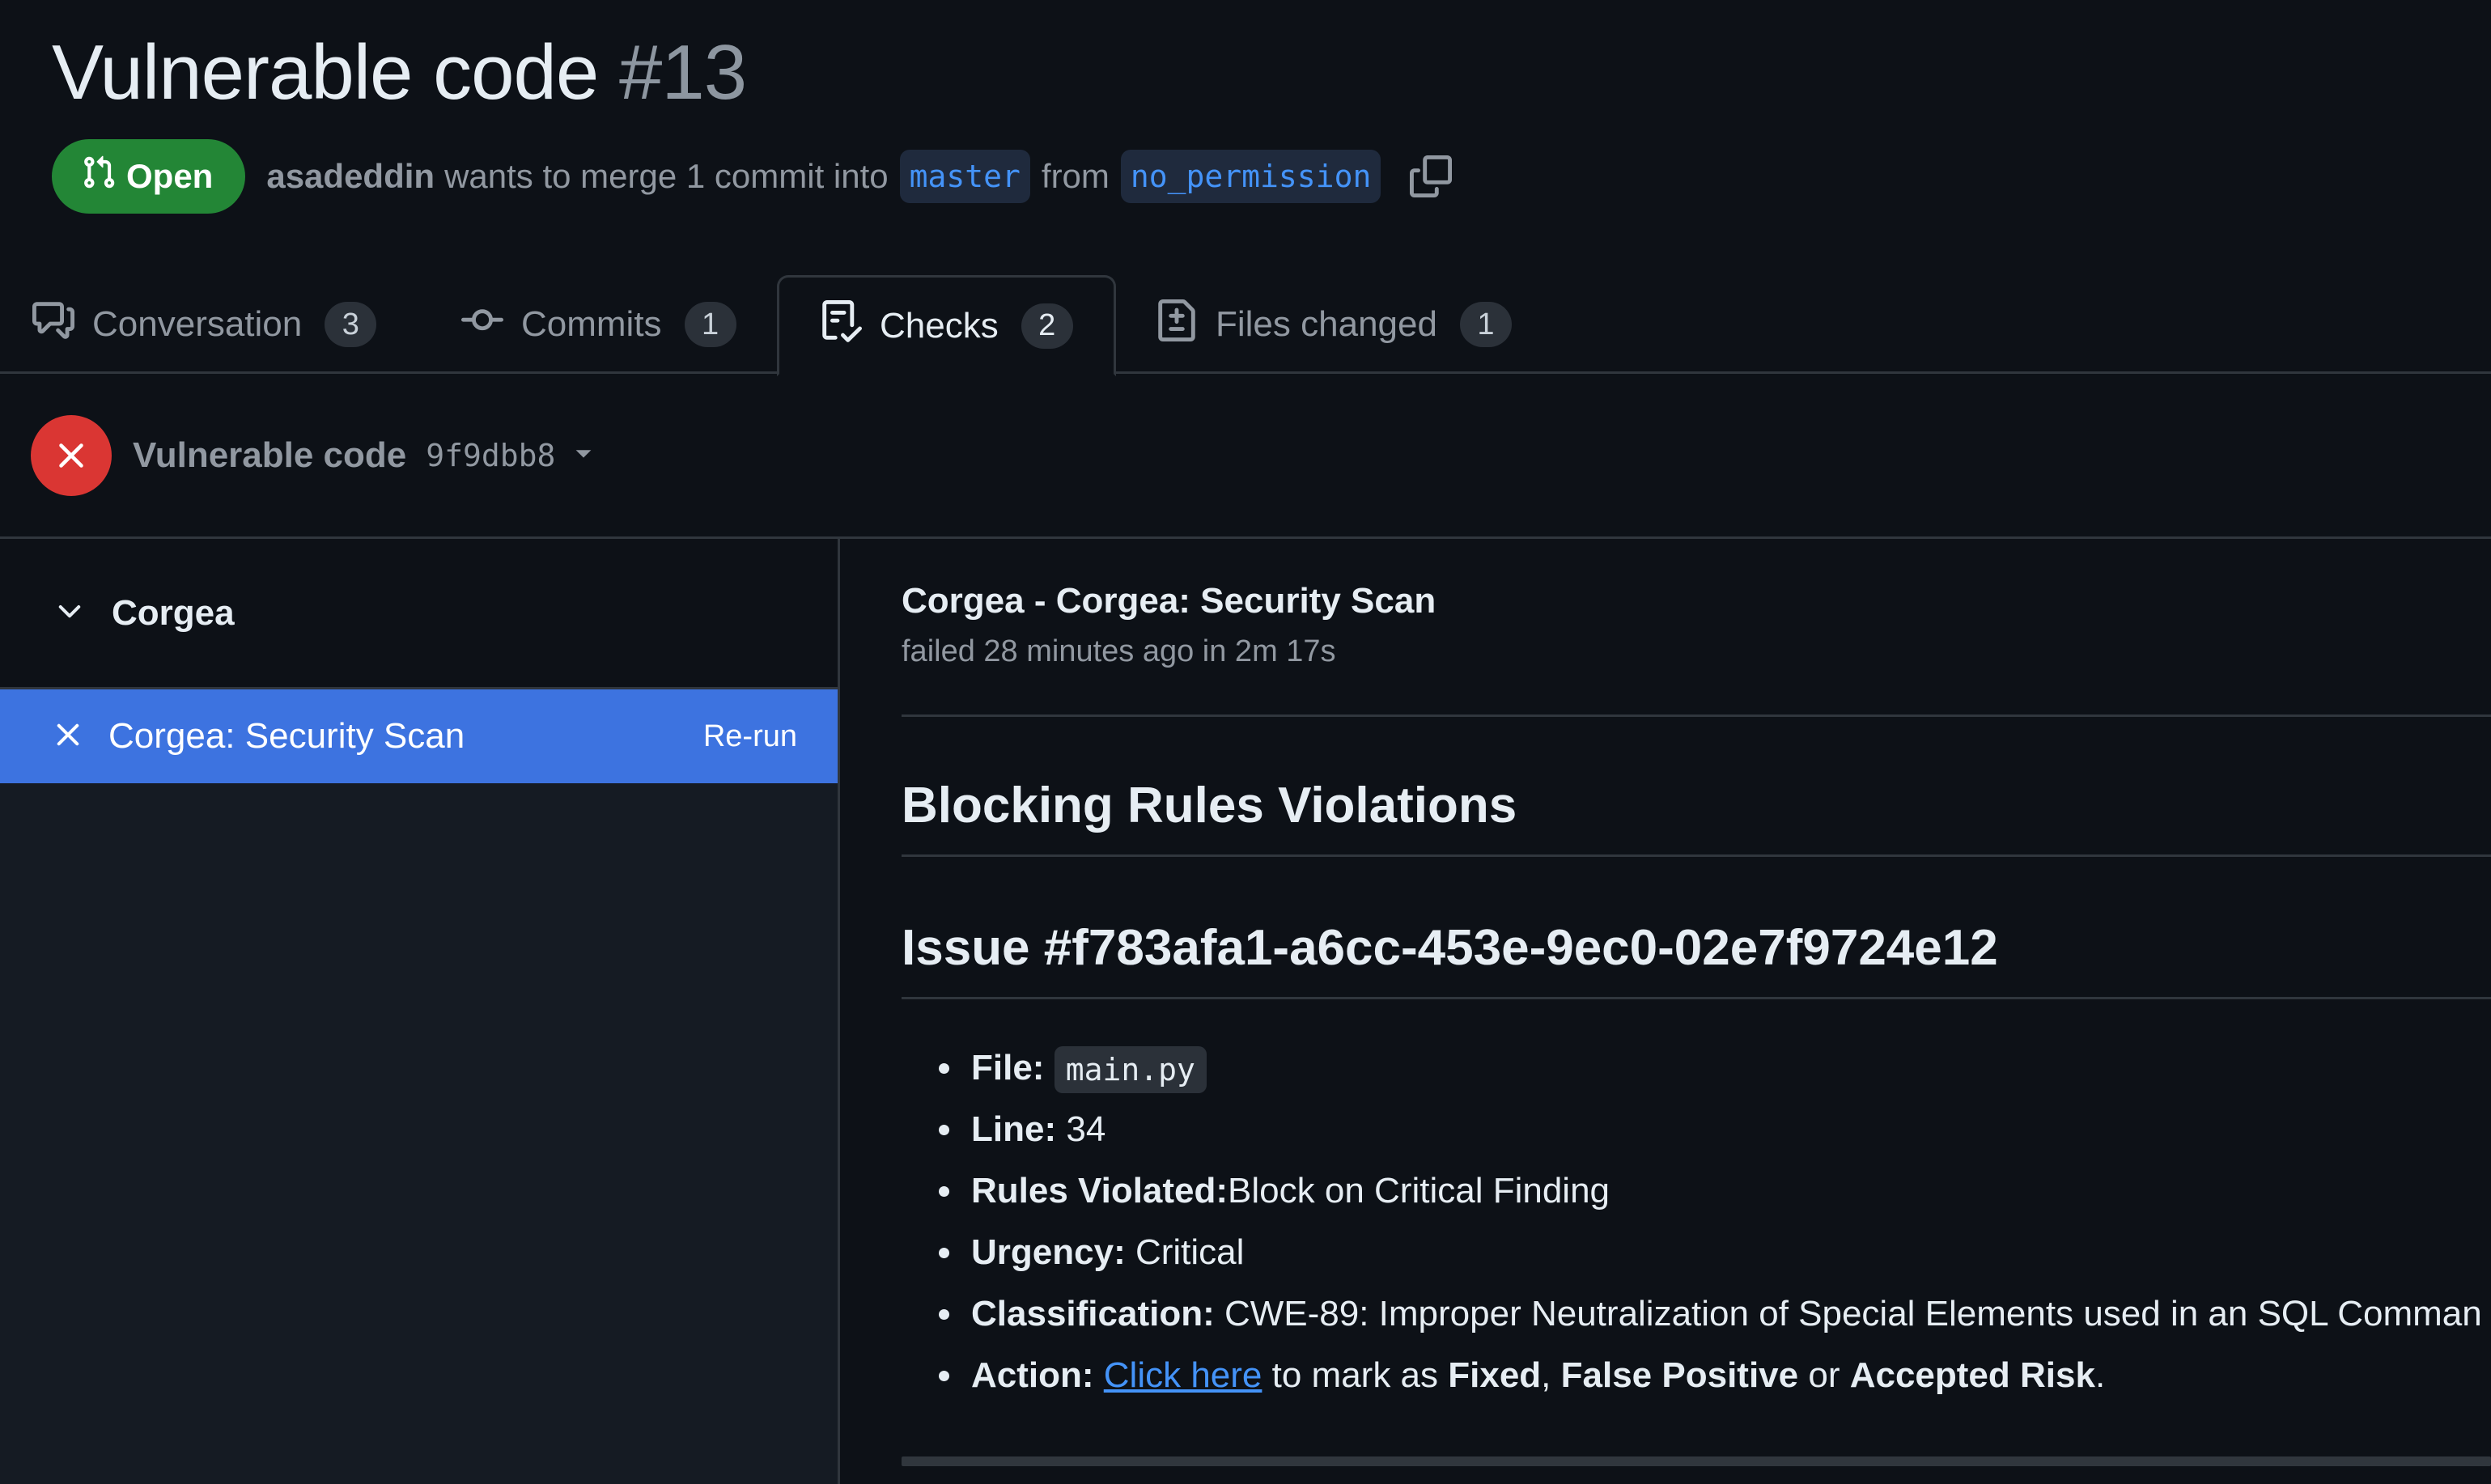 Image resolution: width=2491 pixels, height=1484 pixels. Describe the element at coordinates (1715, 1068) in the screenshot. I see `list-item: File: main.py` at that location.